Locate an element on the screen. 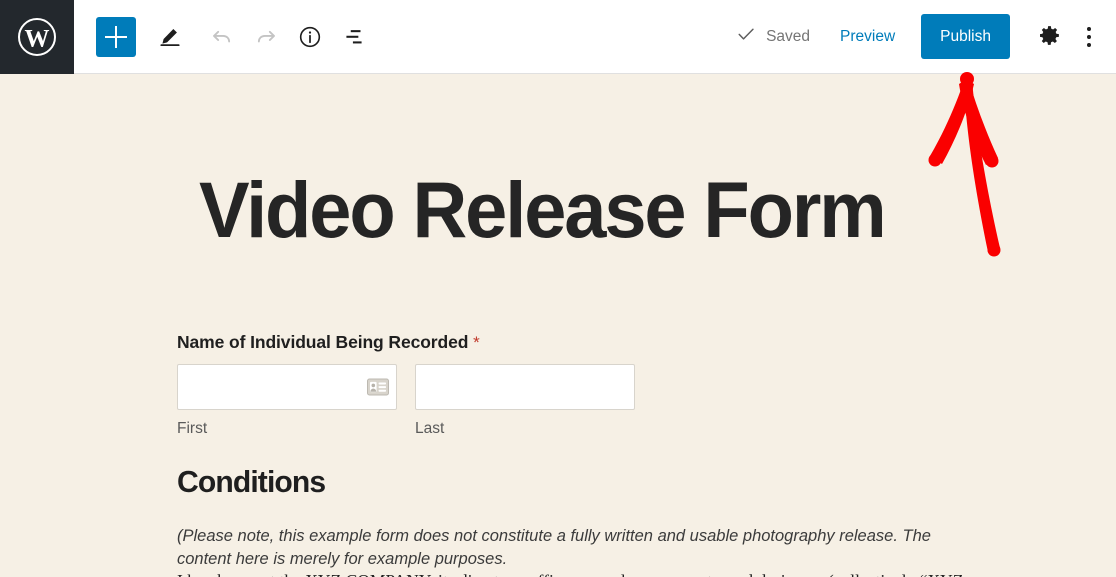 This screenshot has height=577, width=1116. conditions-heading: Conditions is located at coordinates (251, 482).